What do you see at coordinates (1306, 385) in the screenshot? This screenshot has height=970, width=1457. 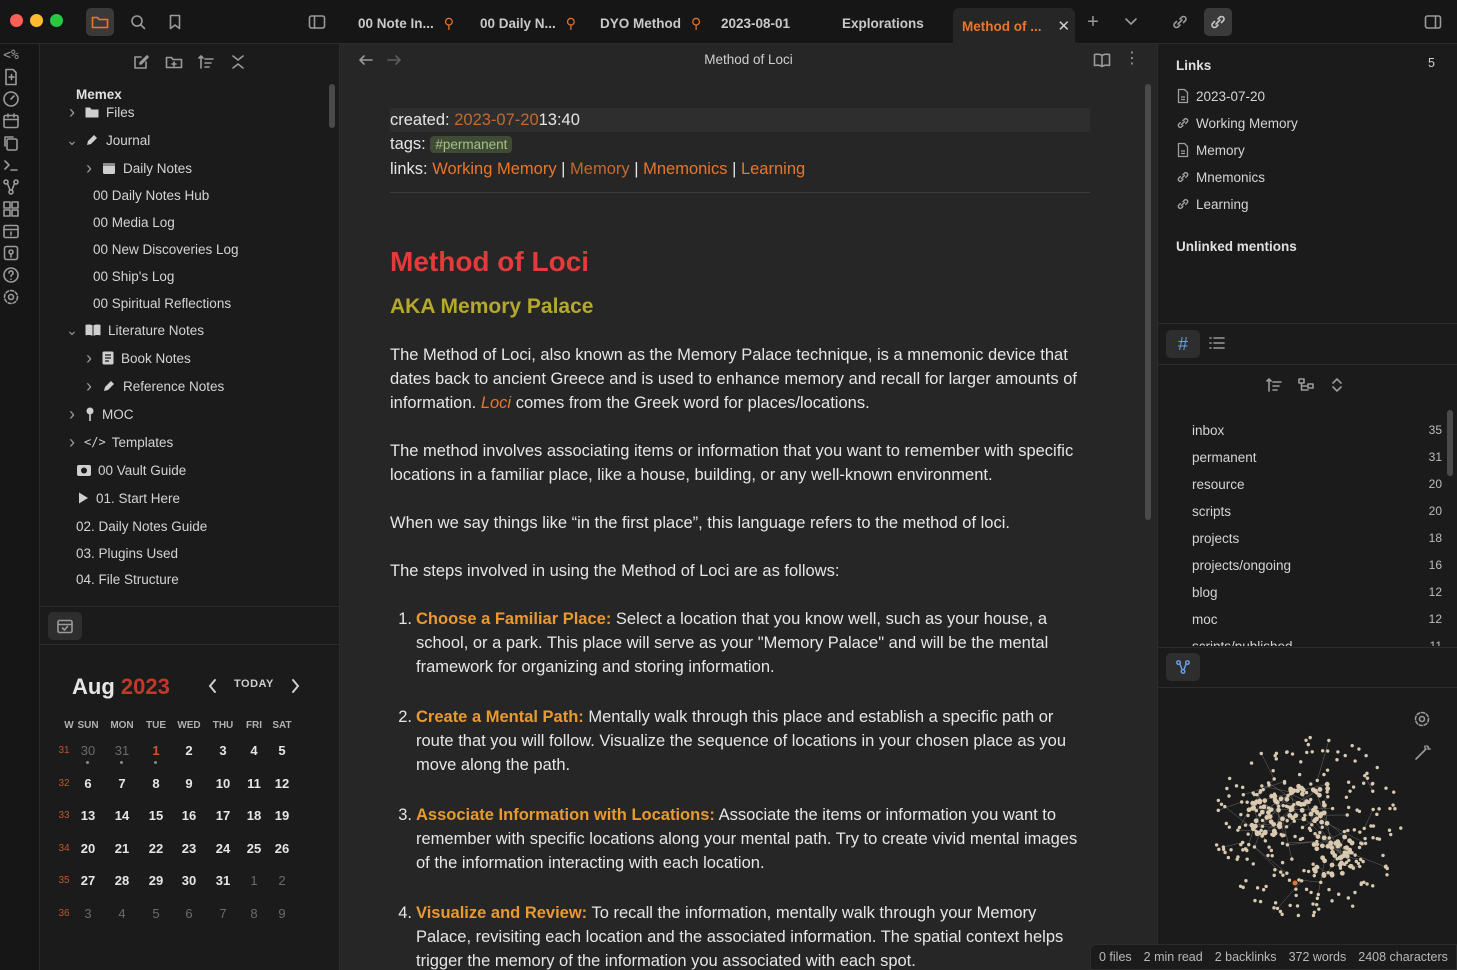 I see `tag-tree-button` at bounding box center [1306, 385].